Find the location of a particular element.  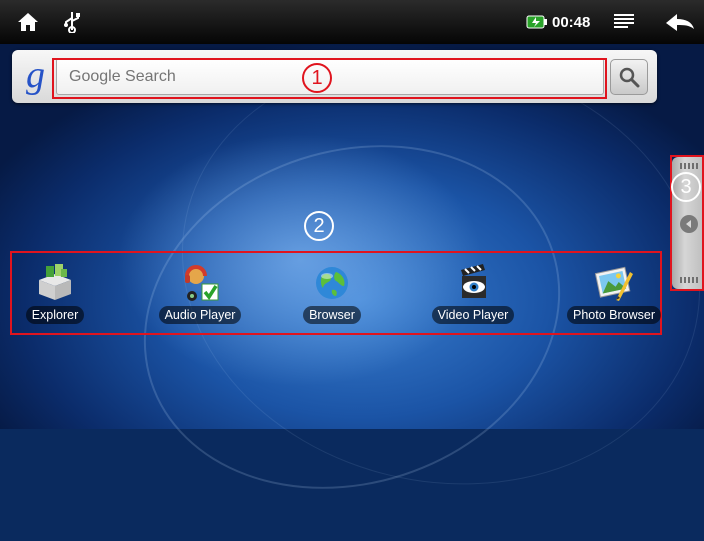

app-video-player: Video Player is located at coordinates (473, 296).